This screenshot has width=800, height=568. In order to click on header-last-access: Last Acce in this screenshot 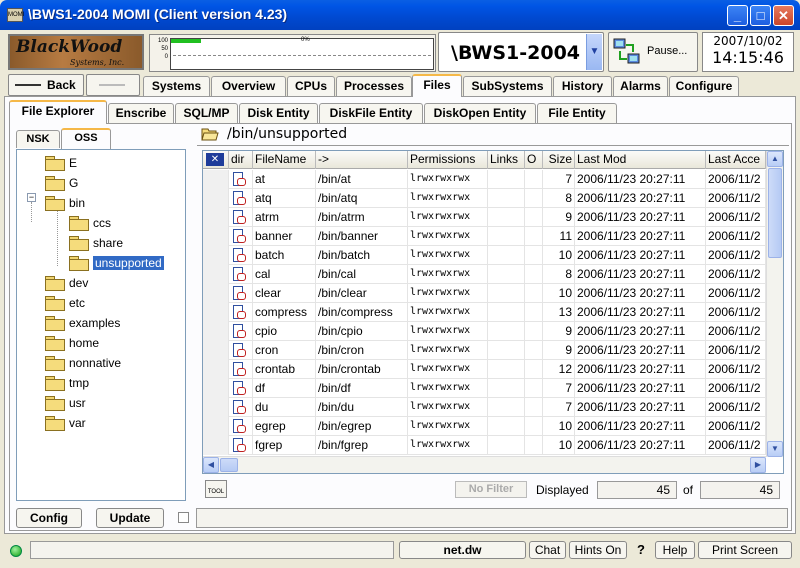, I will do `click(736, 160)`.